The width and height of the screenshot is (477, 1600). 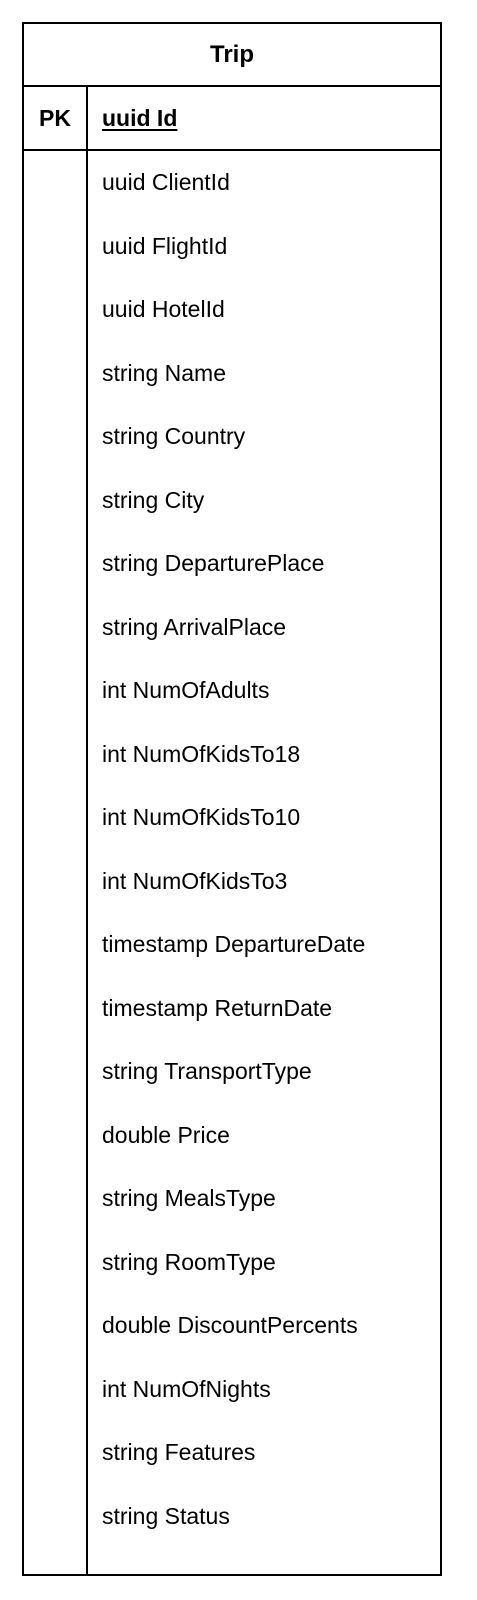 I want to click on entity-field: string Status, so click(x=166, y=1515).